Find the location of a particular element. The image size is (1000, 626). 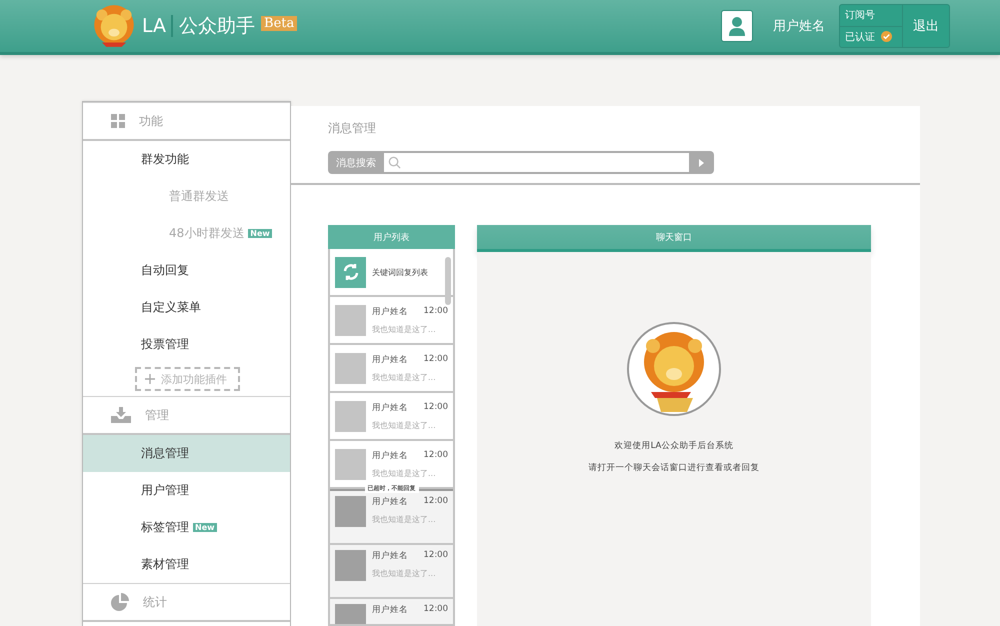

sidebar-item: 自定义菜单 is located at coordinates (186, 307).